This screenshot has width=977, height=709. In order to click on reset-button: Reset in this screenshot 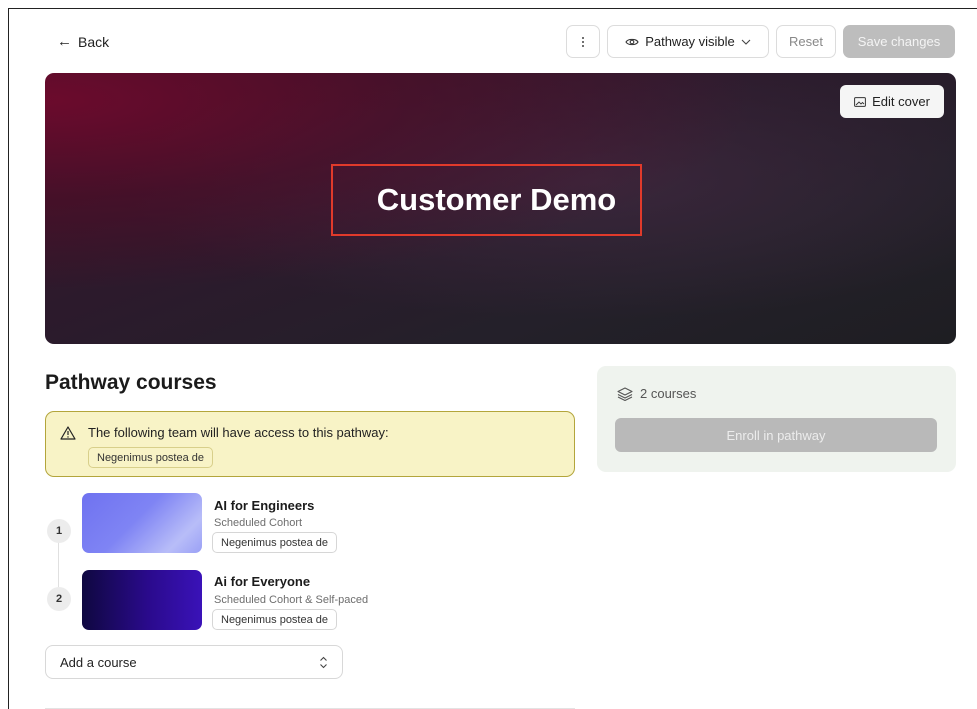, I will do `click(806, 41)`.